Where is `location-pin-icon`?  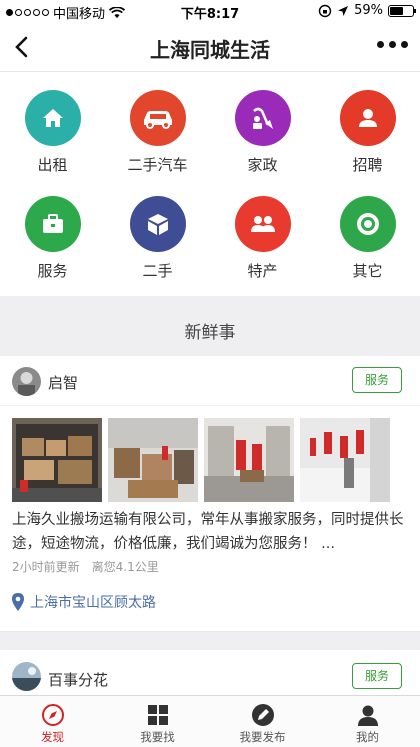
location-pin-icon is located at coordinates (18, 602).